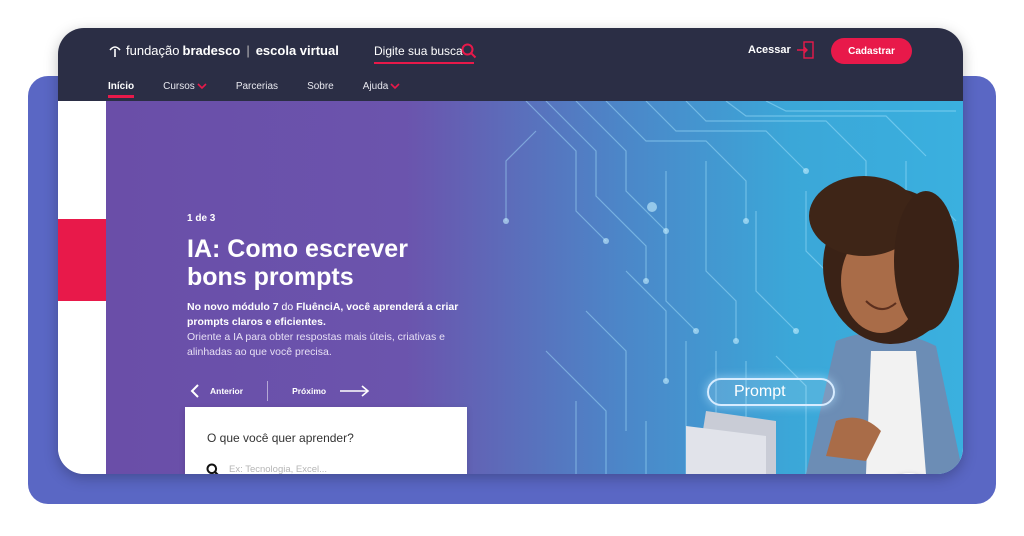 Image resolution: width=1024 pixels, height=536 pixels. What do you see at coordinates (309, 391) in the screenshot?
I see `next-label: Próximo` at bounding box center [309, 391].